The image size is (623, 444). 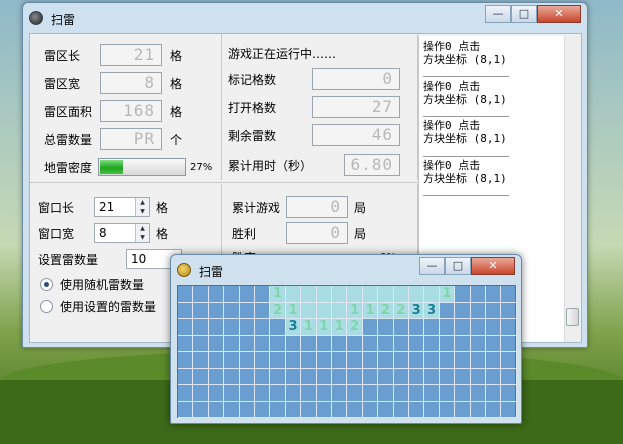 I want to click on random-mines-radio, so click(x=46, y=284).